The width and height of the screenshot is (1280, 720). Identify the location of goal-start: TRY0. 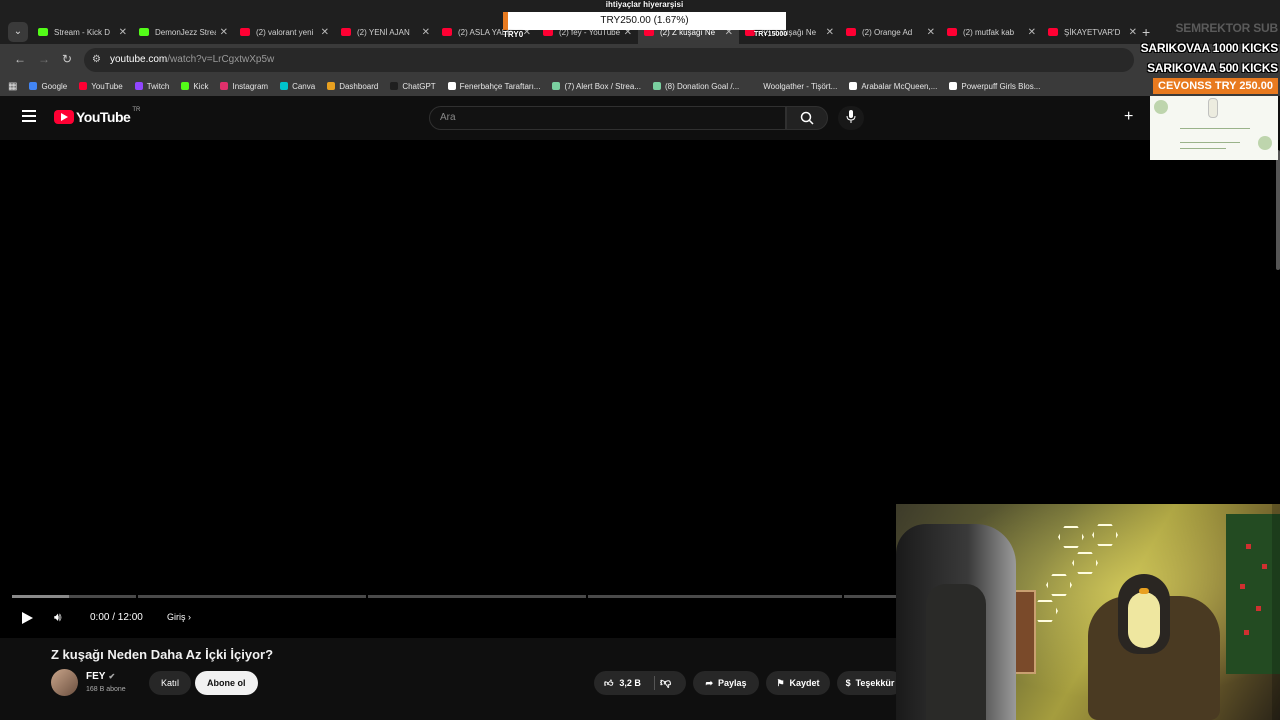
(513, 34).